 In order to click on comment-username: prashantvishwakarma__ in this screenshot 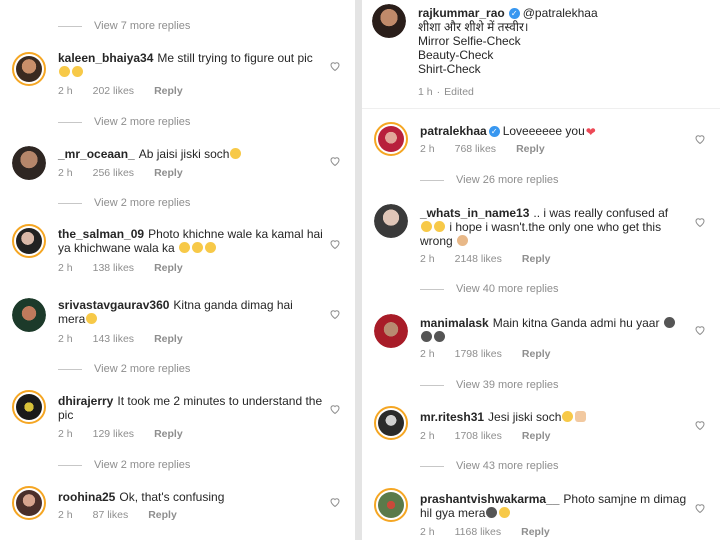, I will do `click(489, 499)`.